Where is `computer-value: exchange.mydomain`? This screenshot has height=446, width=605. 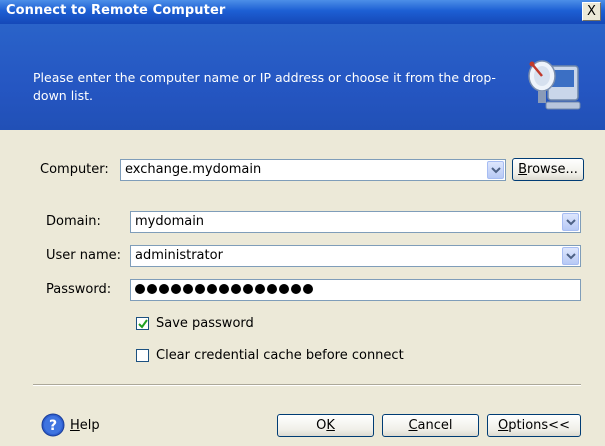 computer-value: exchange.mydomain is located at coordinates (193, 169).